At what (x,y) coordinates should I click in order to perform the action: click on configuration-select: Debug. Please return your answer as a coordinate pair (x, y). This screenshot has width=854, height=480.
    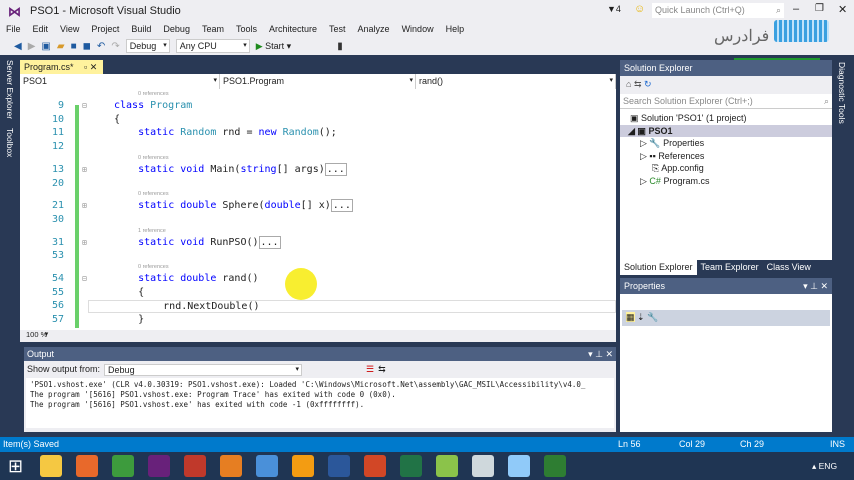
    Looking at the image, I should click on (147, 46).